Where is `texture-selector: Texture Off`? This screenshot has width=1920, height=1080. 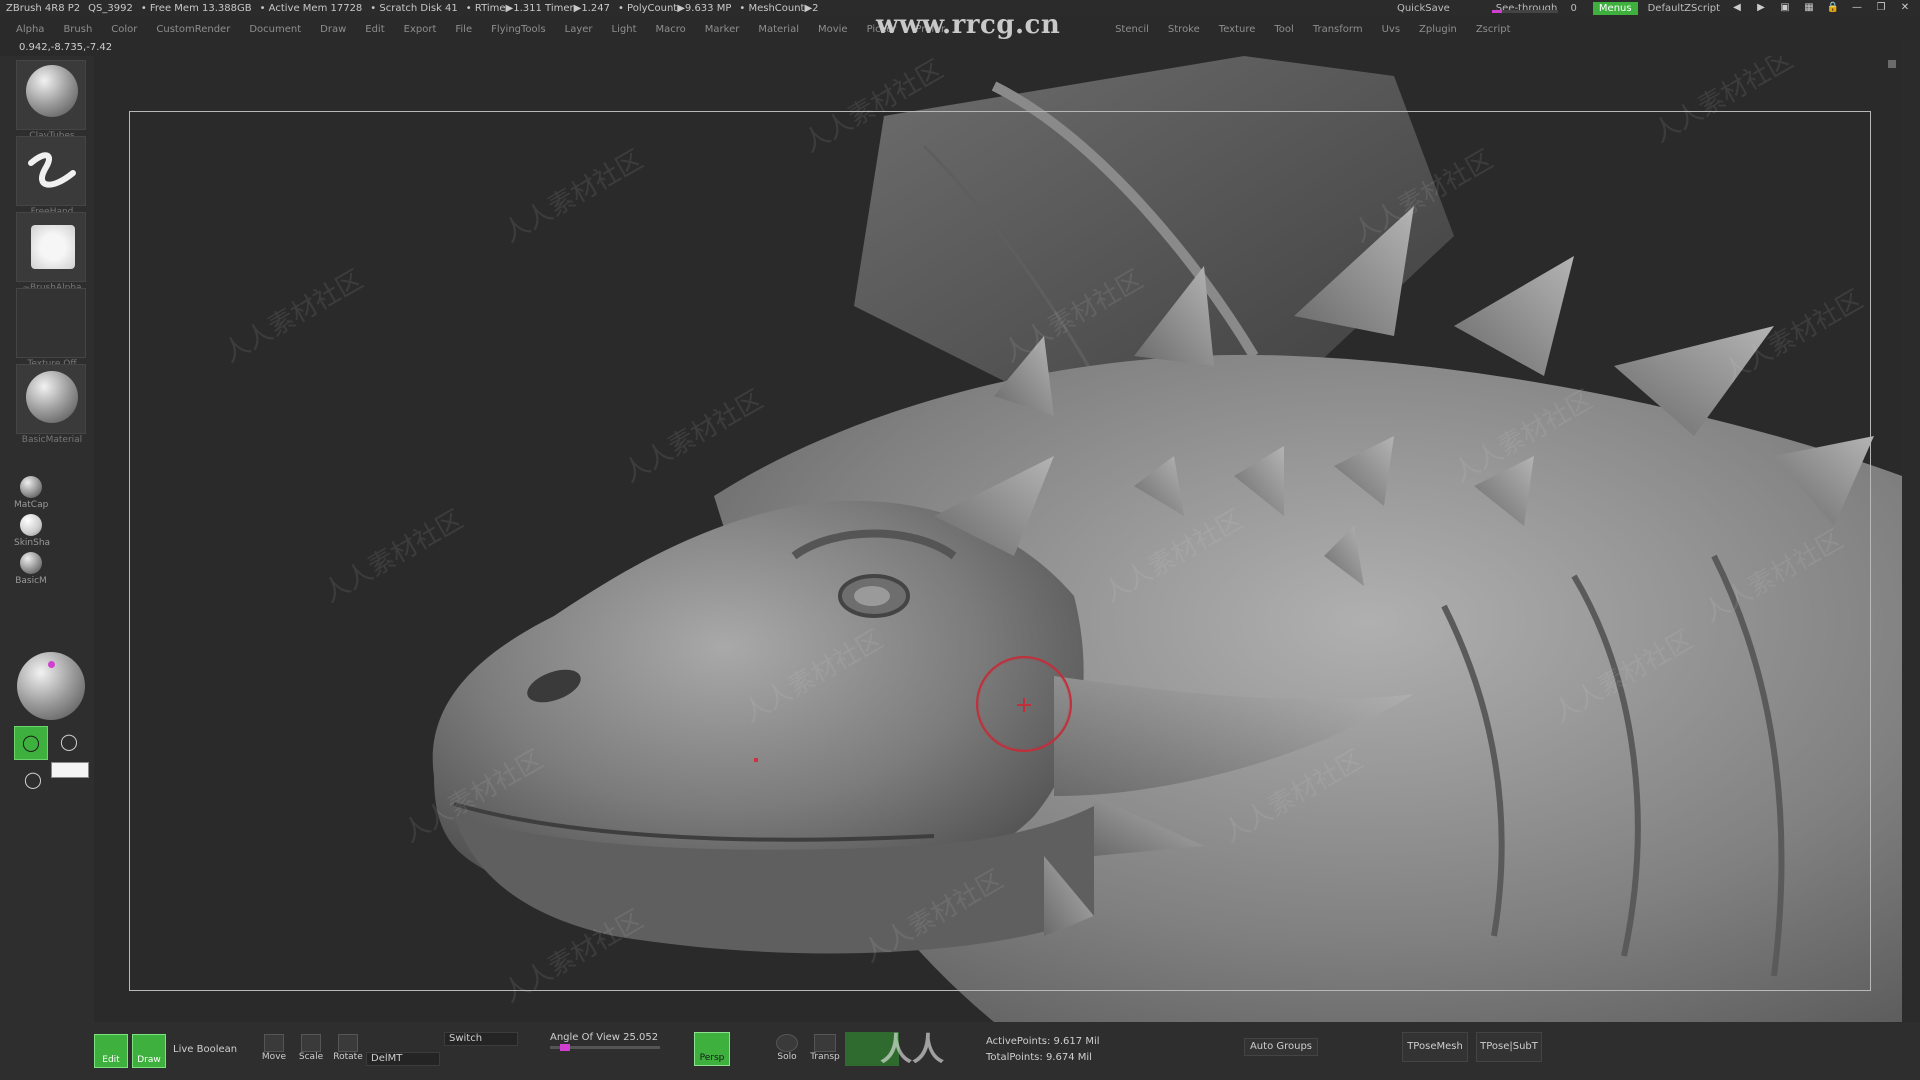 texture-selector: Texture Off is located at coordinates (51, 328).